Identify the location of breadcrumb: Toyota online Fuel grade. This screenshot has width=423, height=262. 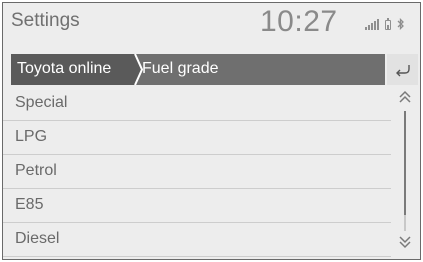
(198, 69).